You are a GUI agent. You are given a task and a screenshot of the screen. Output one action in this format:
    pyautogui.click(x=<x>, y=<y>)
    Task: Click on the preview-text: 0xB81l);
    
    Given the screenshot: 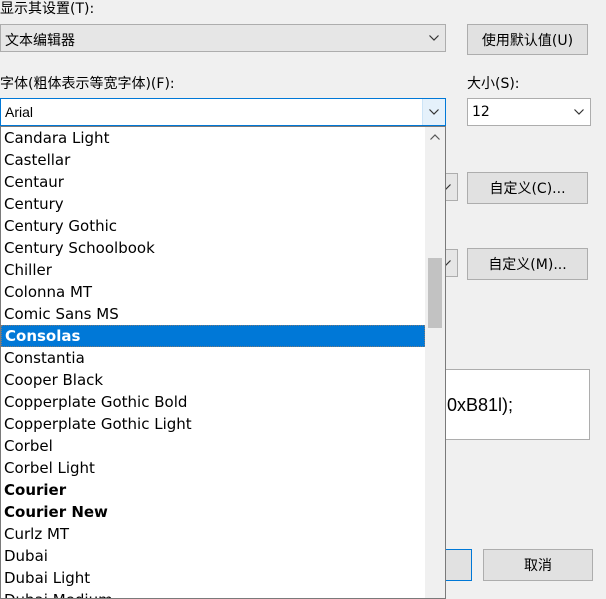 What is the action you would take?
    pyautogui.click(x=480, y=405)
    